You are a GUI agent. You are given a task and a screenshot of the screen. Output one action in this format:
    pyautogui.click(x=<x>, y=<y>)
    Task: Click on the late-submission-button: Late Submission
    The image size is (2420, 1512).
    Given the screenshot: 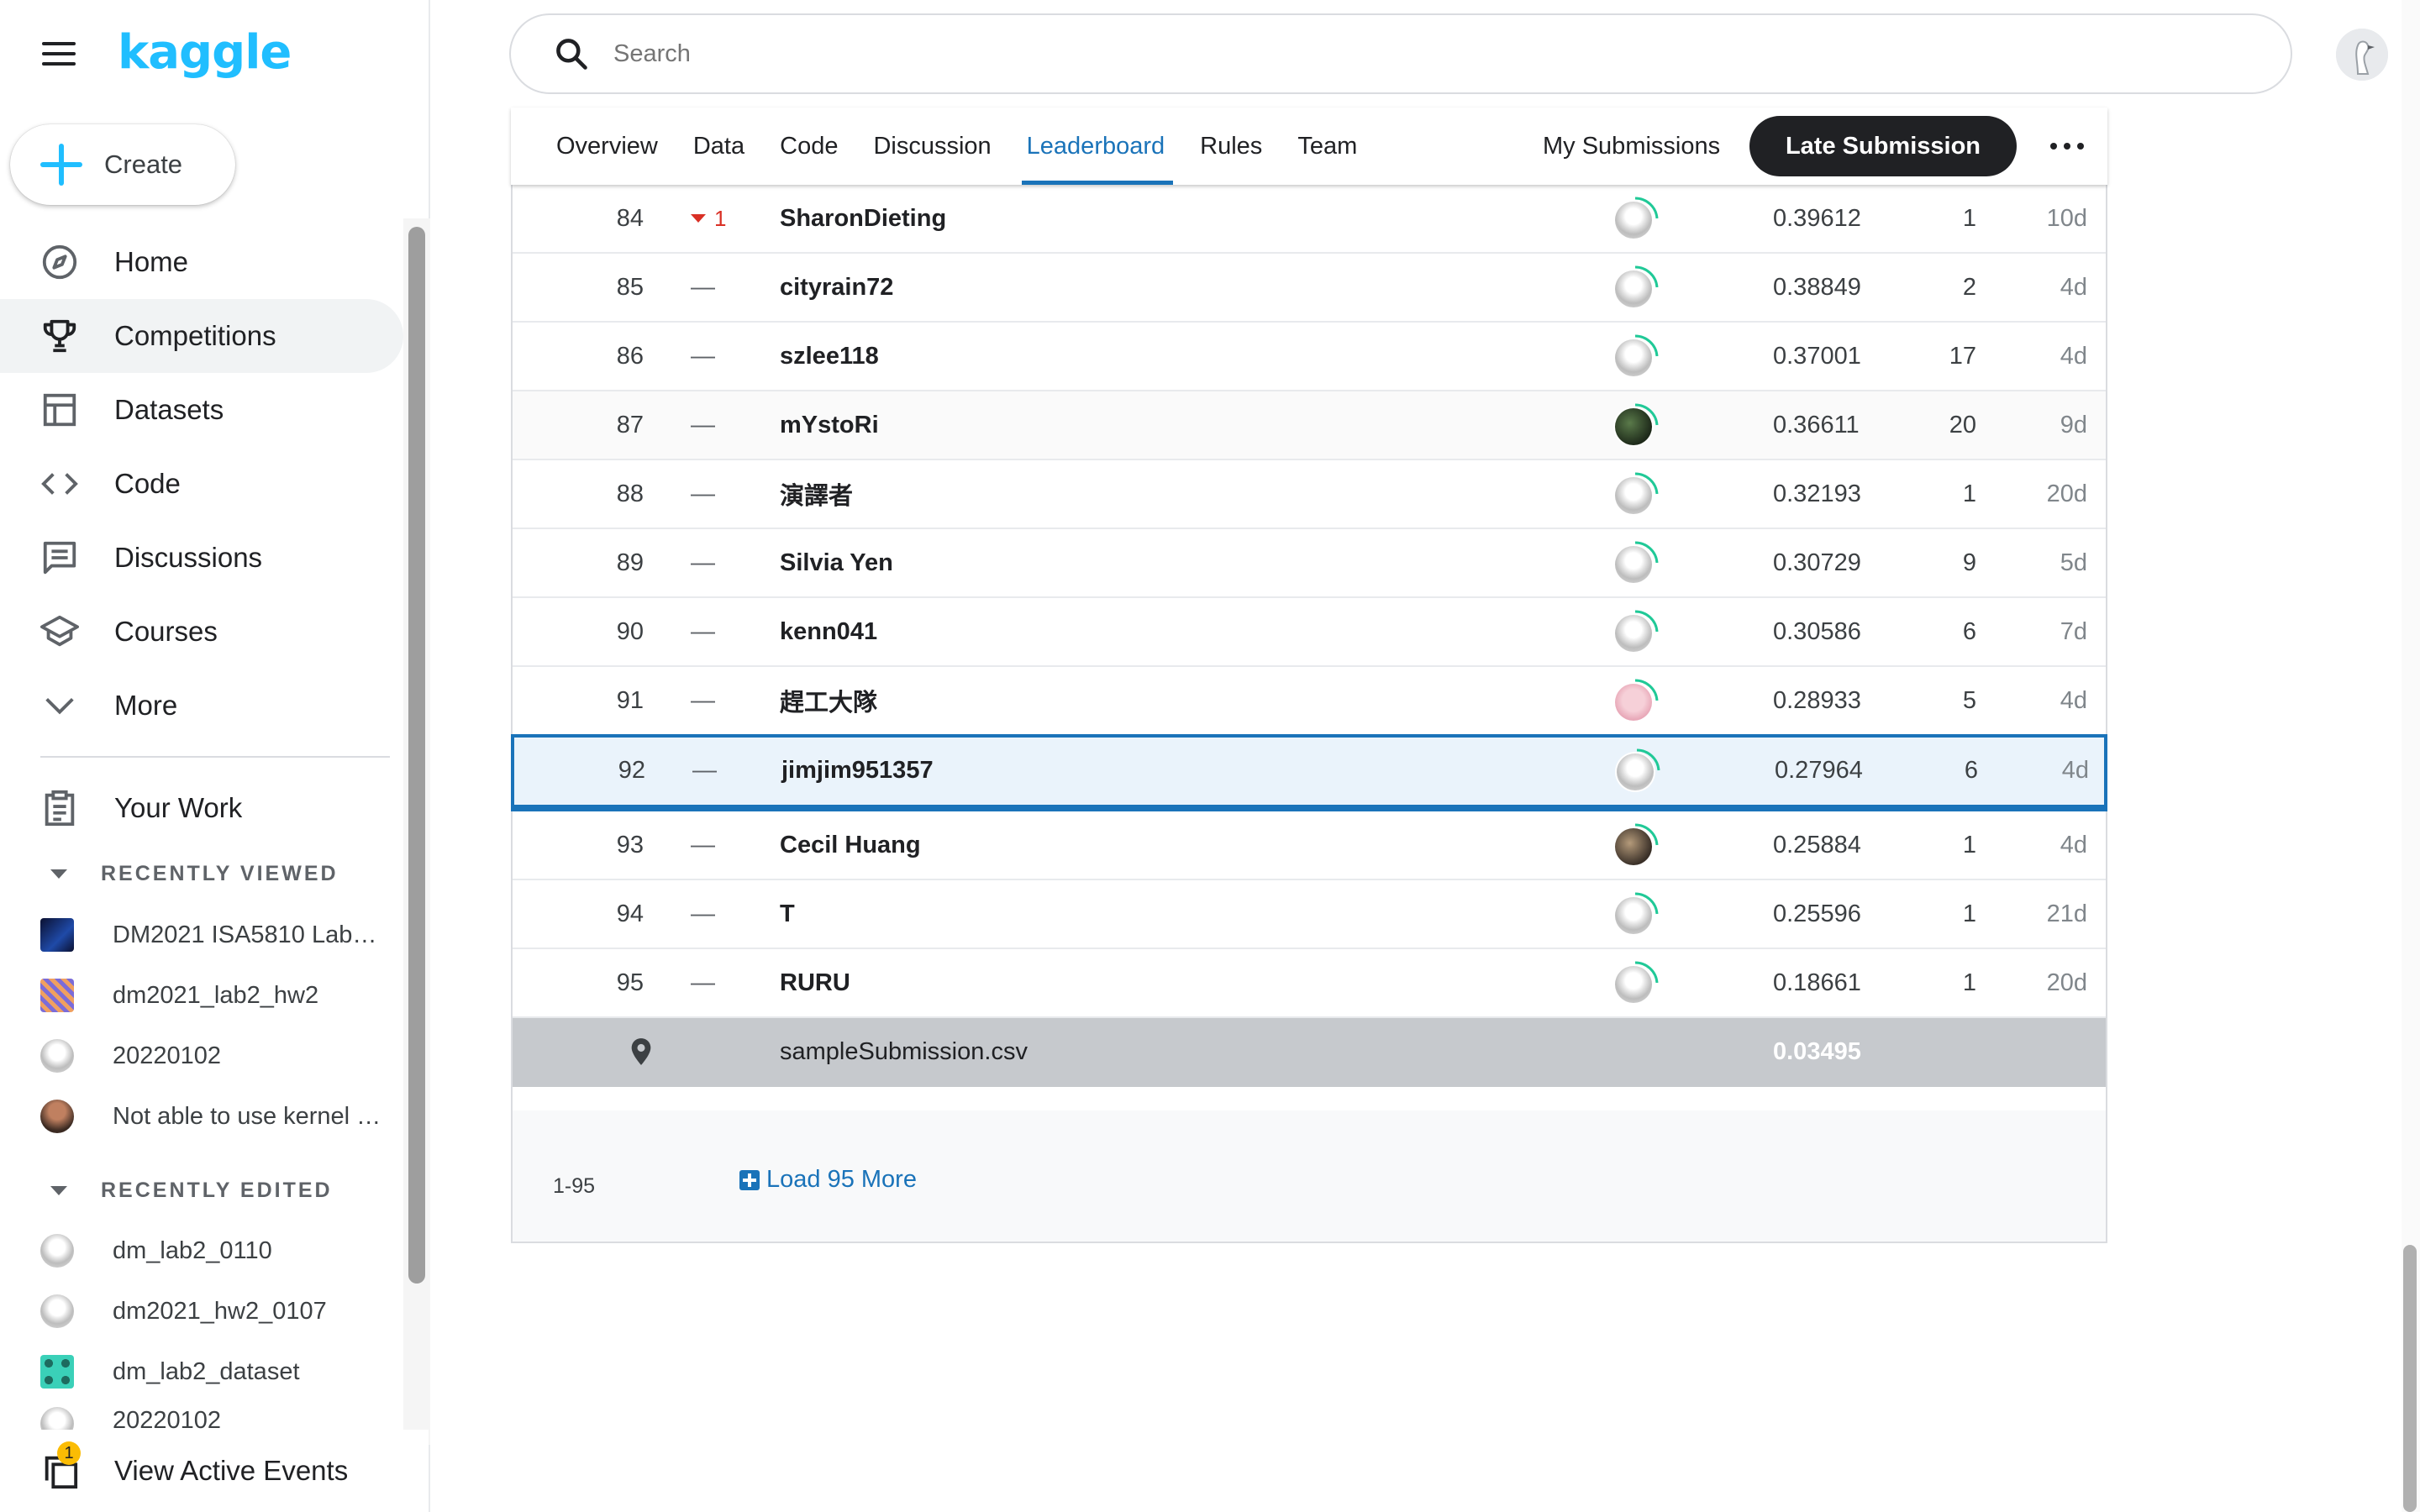 What is the action you would take?
    pyautogui.click(x=1883, y=146)
    